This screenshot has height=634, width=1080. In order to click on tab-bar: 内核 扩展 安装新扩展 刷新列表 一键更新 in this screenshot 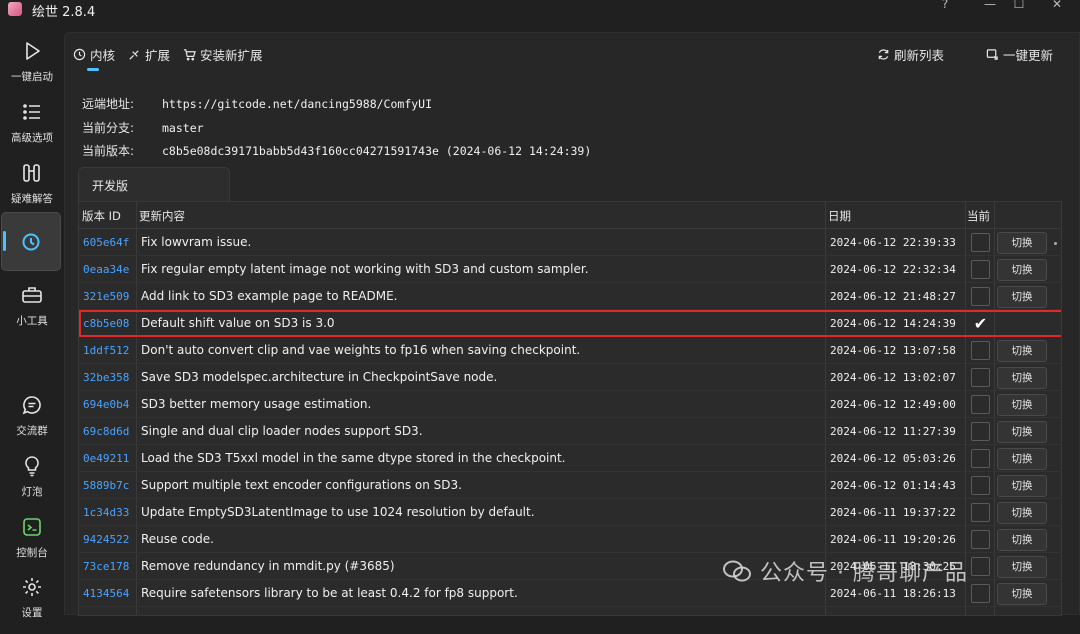, I will do `click(572, 53)`.